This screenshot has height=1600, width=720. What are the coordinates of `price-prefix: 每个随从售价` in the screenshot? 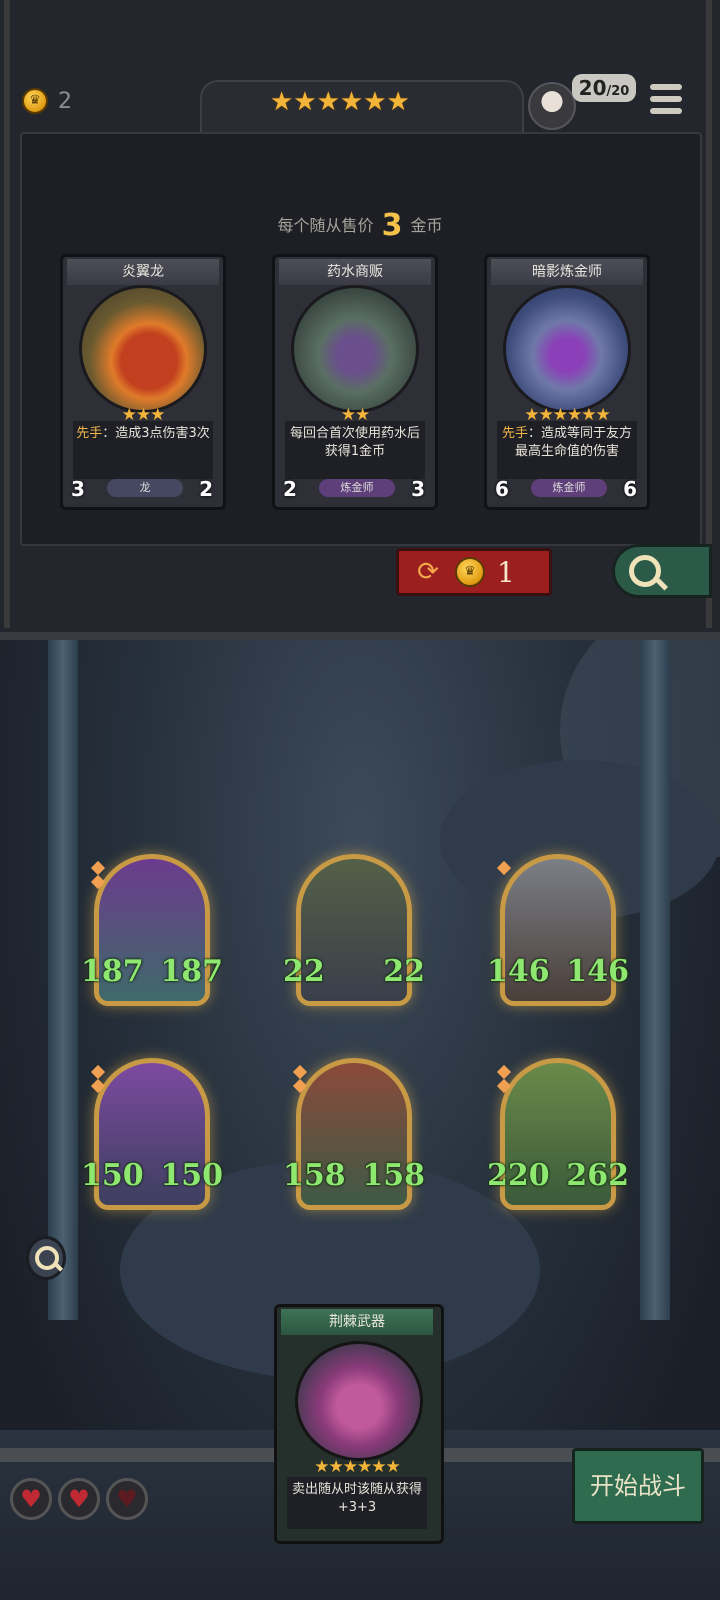 It's located at (325, 225).